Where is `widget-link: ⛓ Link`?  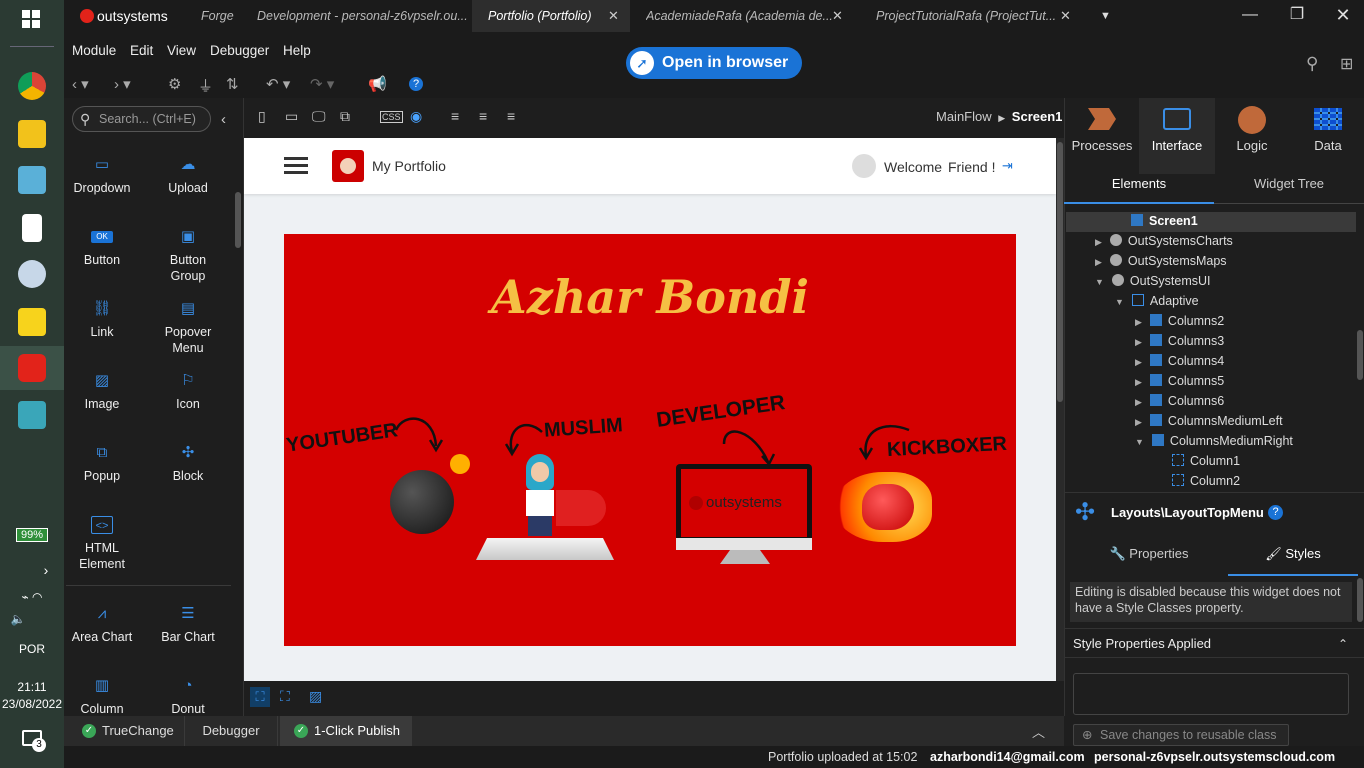
widget-link: ⛓ Link is located at coordinates (102, 320).